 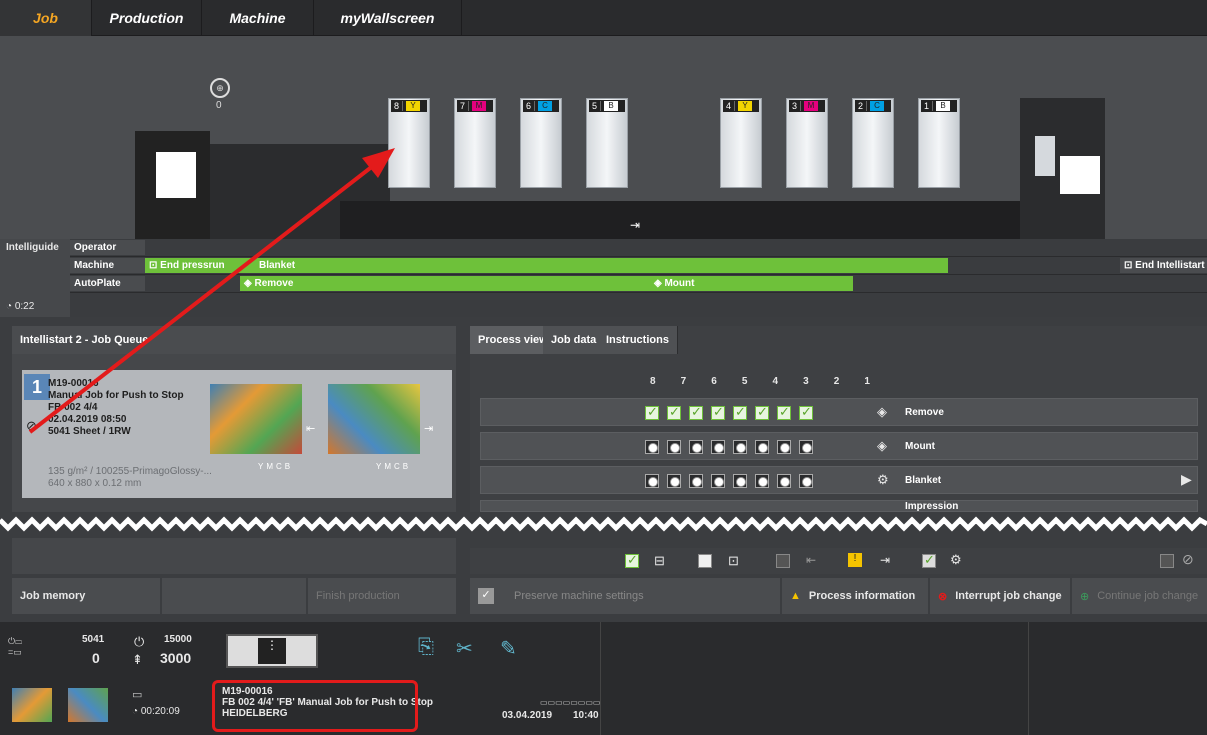 I want to click on annotation-arrow, so click(x=211, y=291).